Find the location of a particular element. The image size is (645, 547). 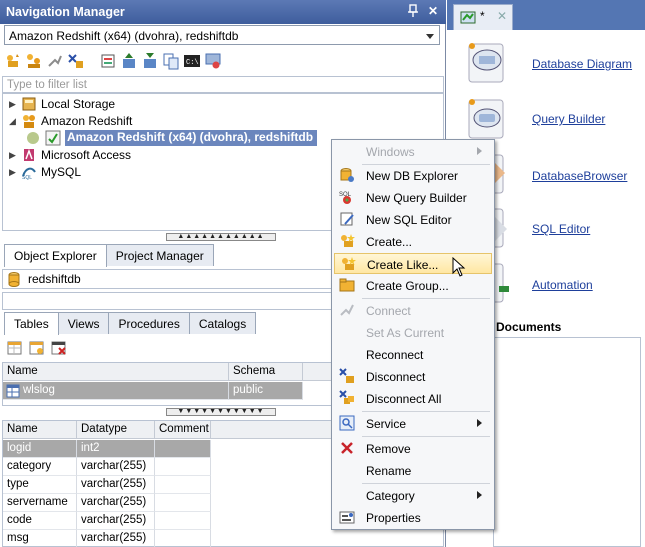

menu-item-new-sql-editor: New SQL Editor is located at coordinates (413, 219).